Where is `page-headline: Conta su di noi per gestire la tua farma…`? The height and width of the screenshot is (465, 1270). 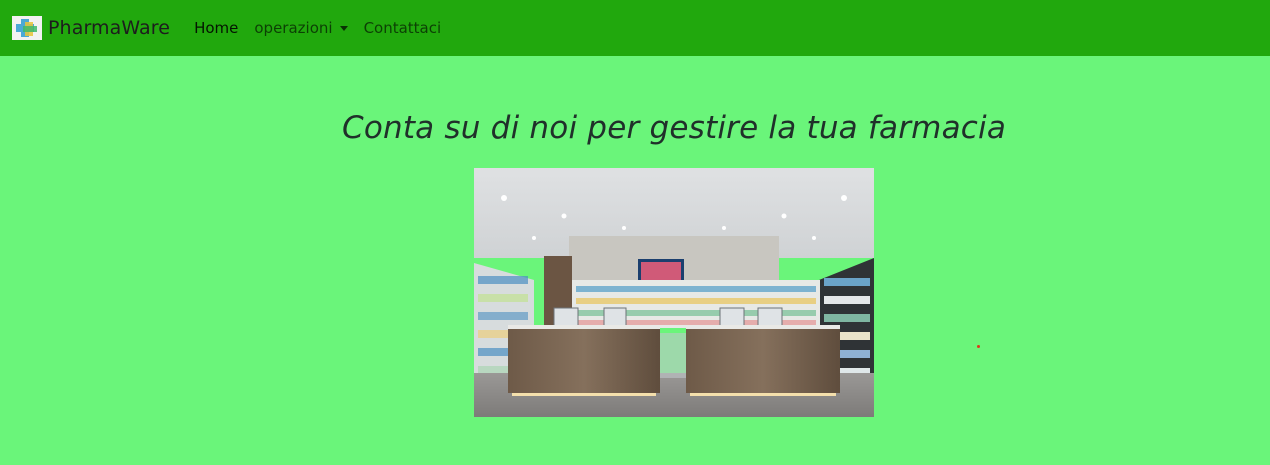
page-headline: Conta su di noi per gestire la tua farma… is located at coordinates (674, 128).